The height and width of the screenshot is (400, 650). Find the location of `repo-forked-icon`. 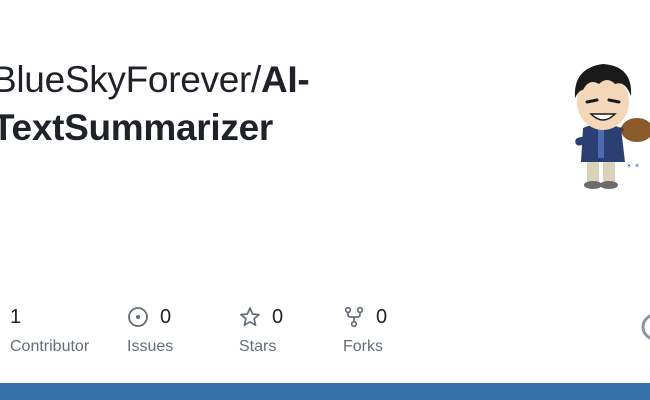

repo-forked-icon is located at coordinates (354, 317).